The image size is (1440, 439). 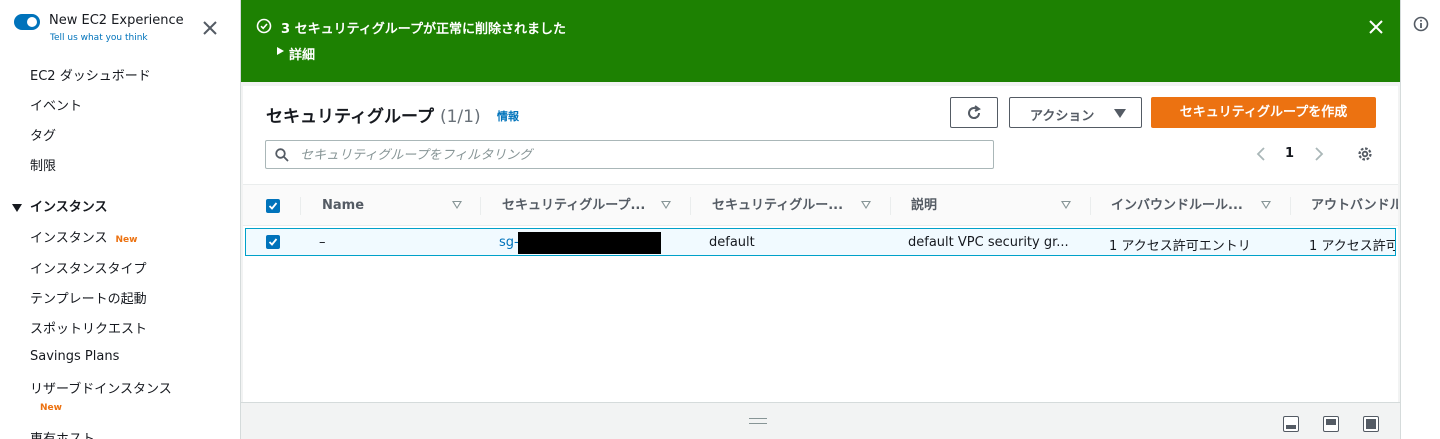 I want to click on resize-handle, so click(x=758, y=421).